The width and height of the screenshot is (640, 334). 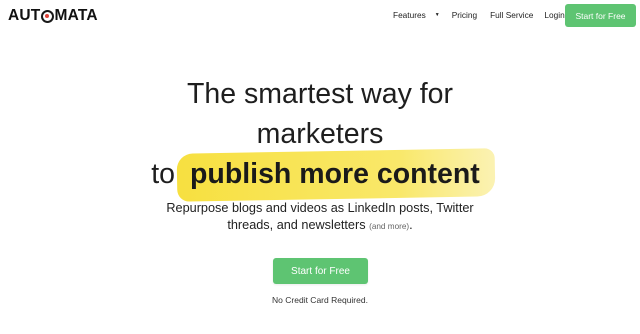 What do you see at coordinates (479, 15) in the screenshot?
I see `nav-links: Features ▼ Pricing Full Service Login` at bounding box center [479, 15].